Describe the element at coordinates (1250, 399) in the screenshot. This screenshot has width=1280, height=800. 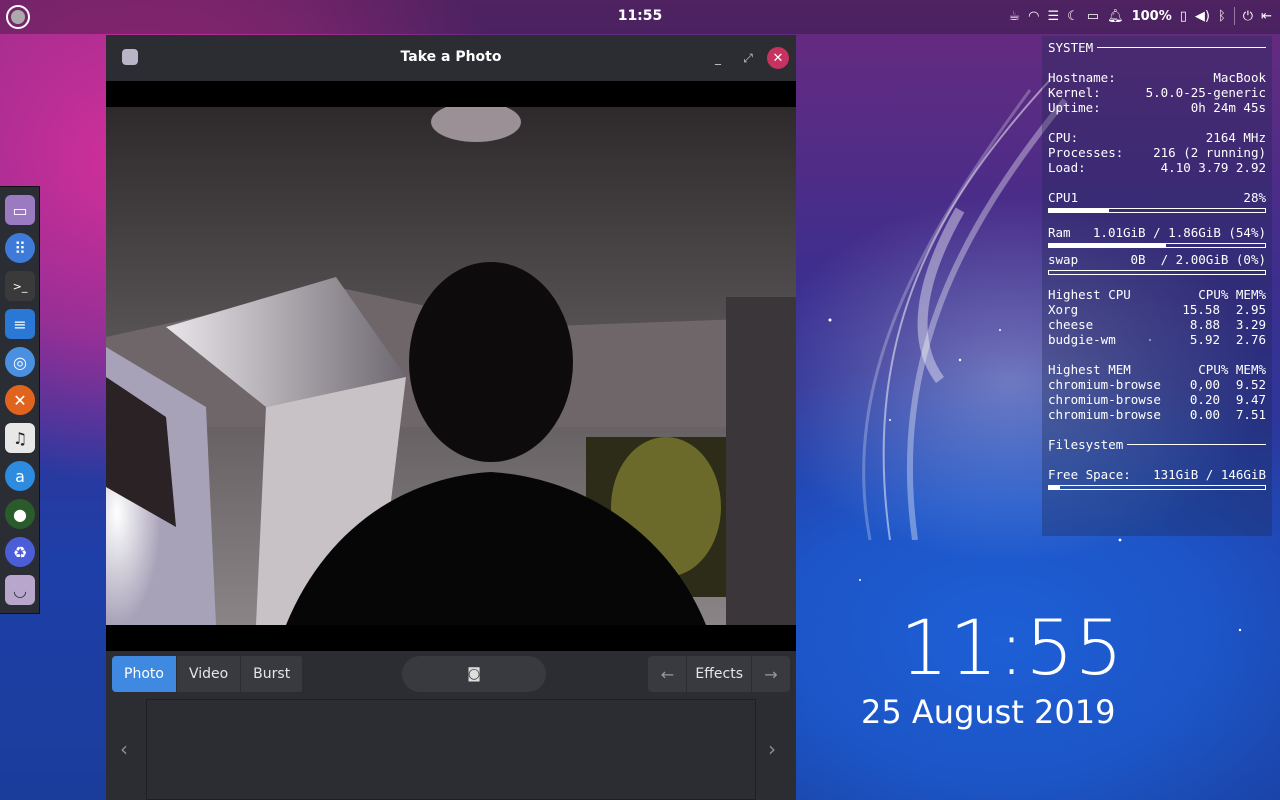
I see `process-mem: 9.47` at that location.